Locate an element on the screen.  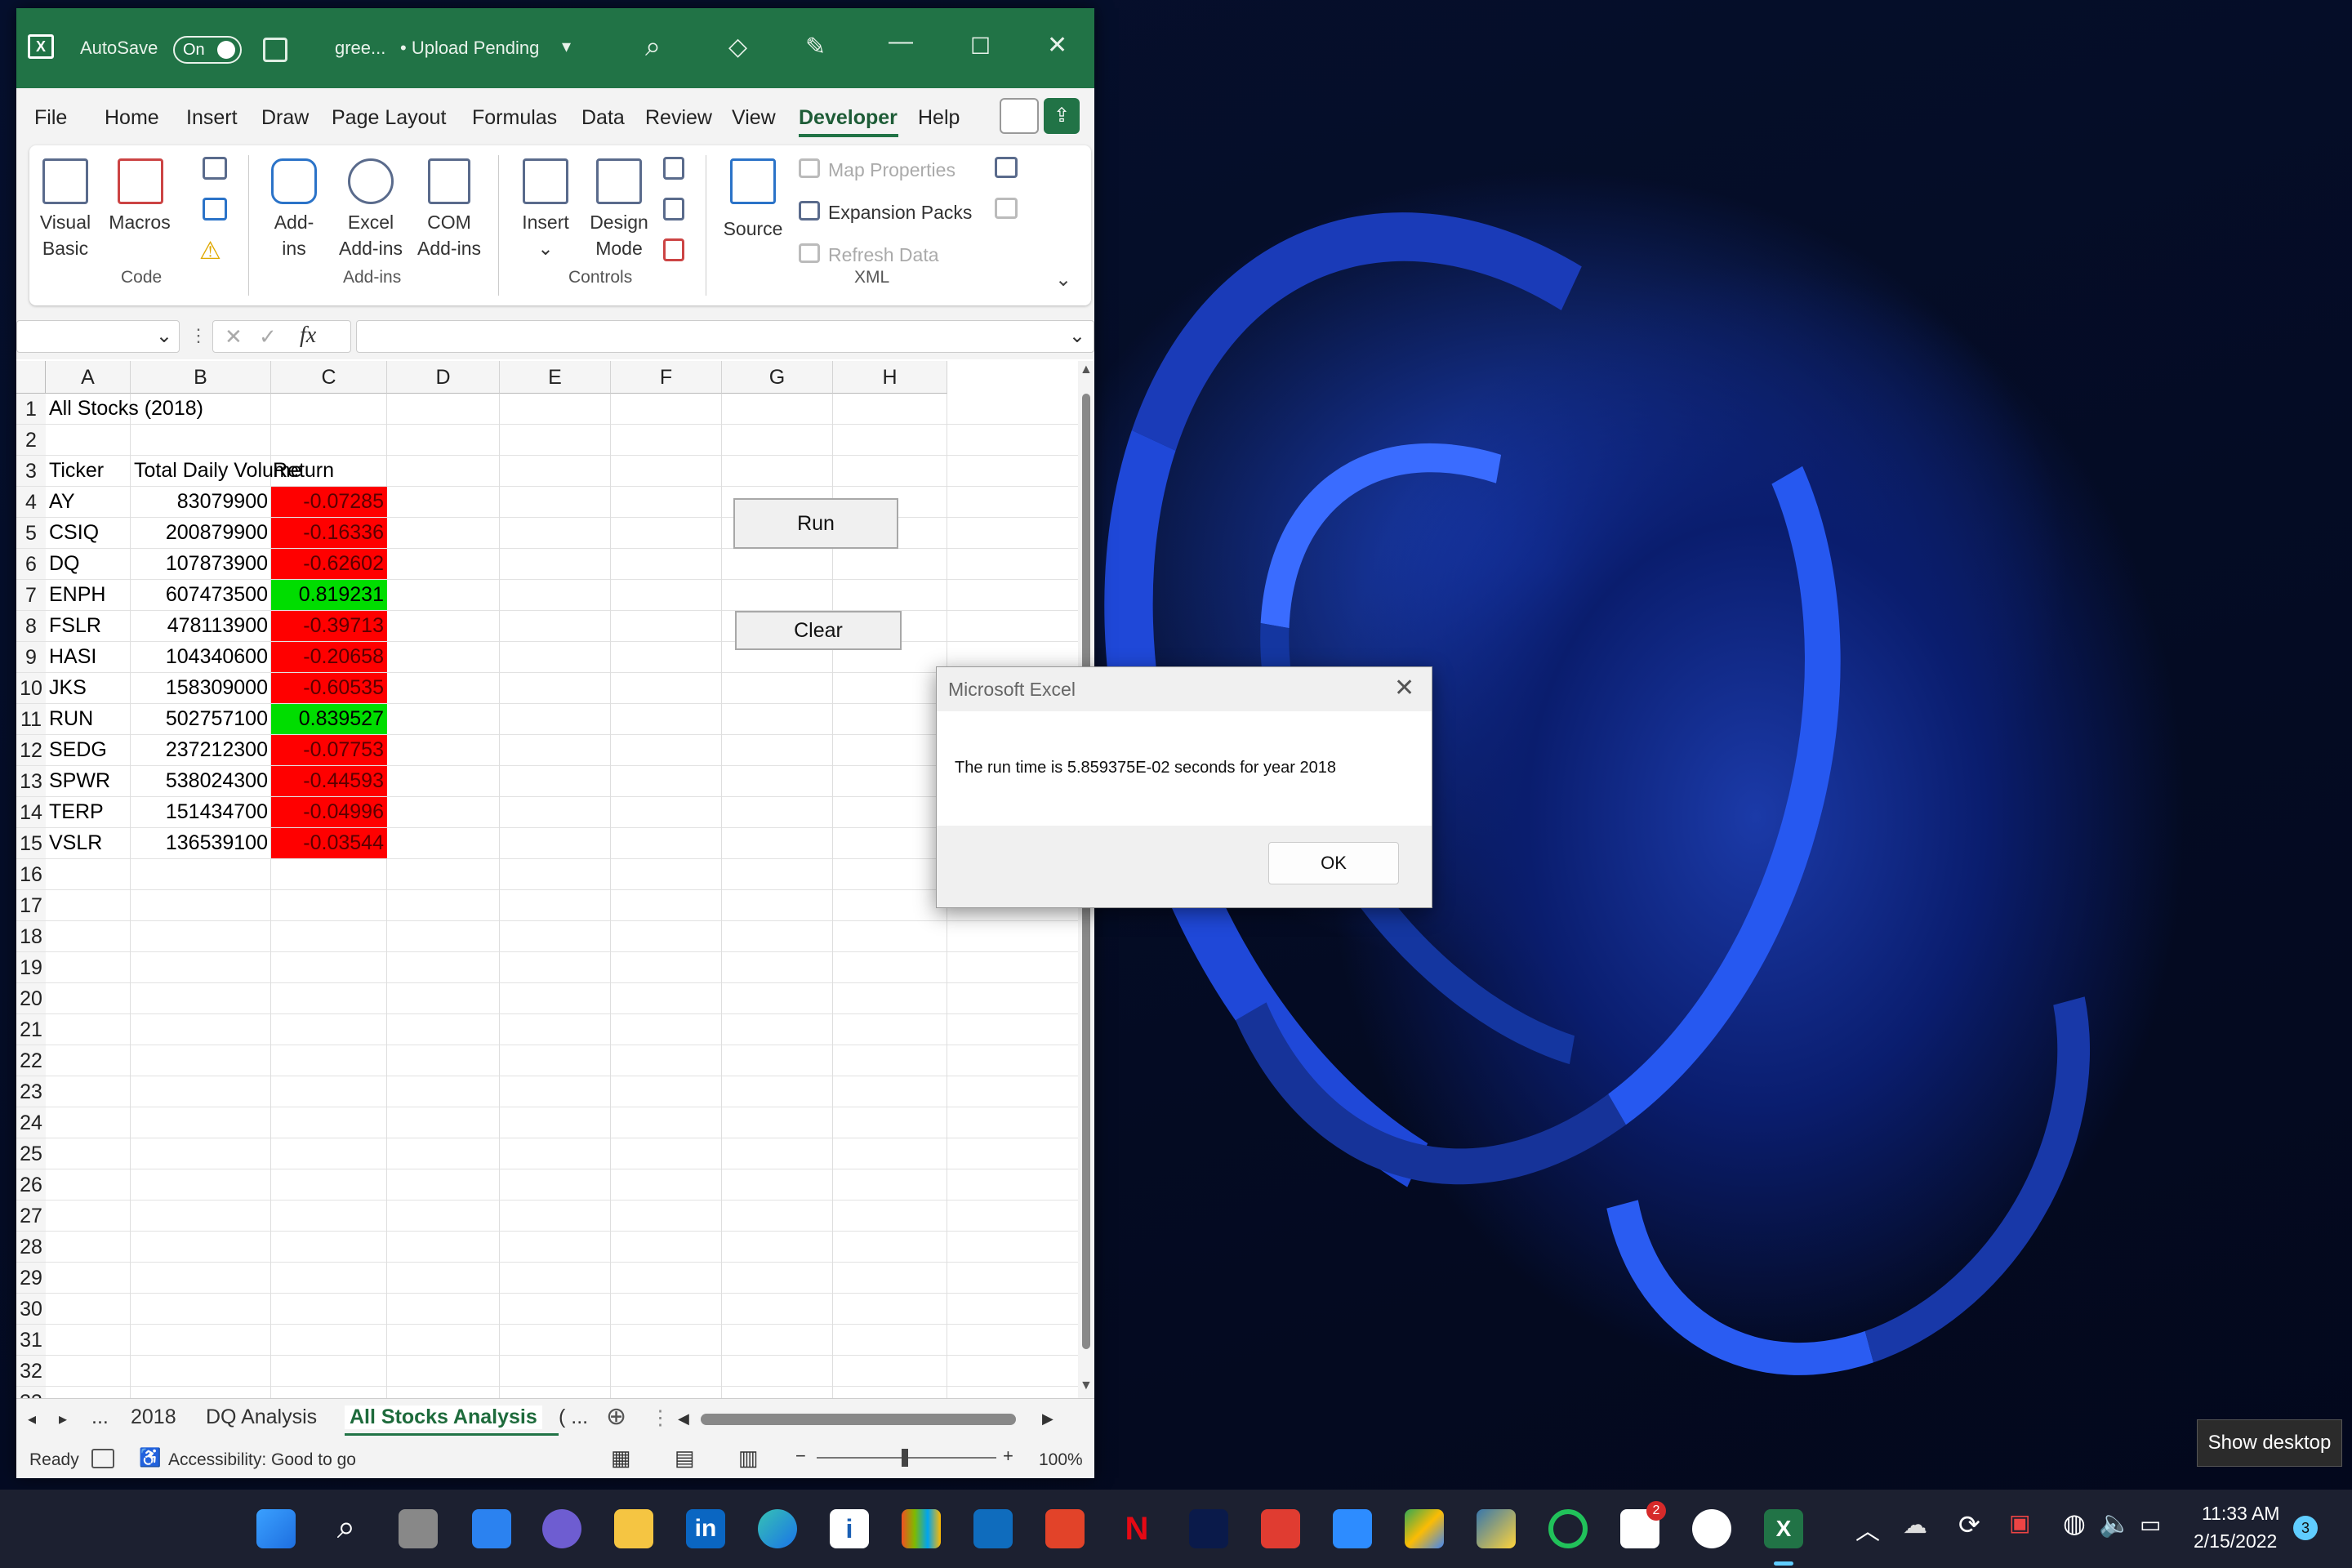
return-cell: -0.03544 is located at coordinates (329, 843).